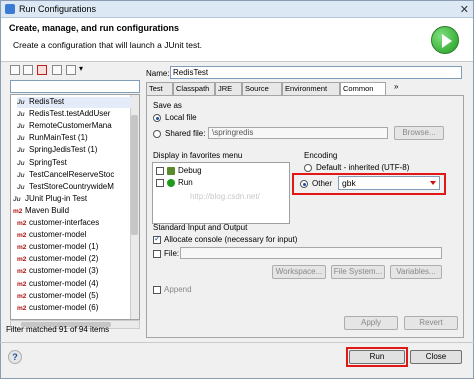 This screenshot has height=379, width=474. What do you see at coordinates (57, 70) in the screenshot?
I see `collapse-all-icon` at bounding box center [57, 70].